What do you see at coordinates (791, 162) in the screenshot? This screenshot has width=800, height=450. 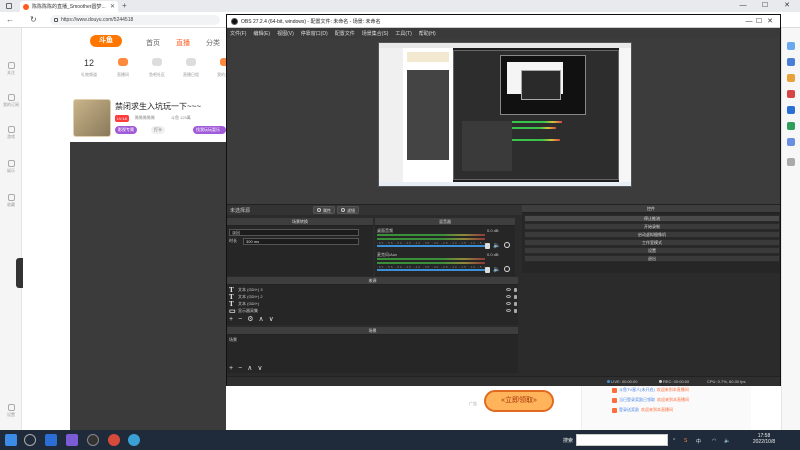 I see `plus-icon` at bounding box center [791, 162].